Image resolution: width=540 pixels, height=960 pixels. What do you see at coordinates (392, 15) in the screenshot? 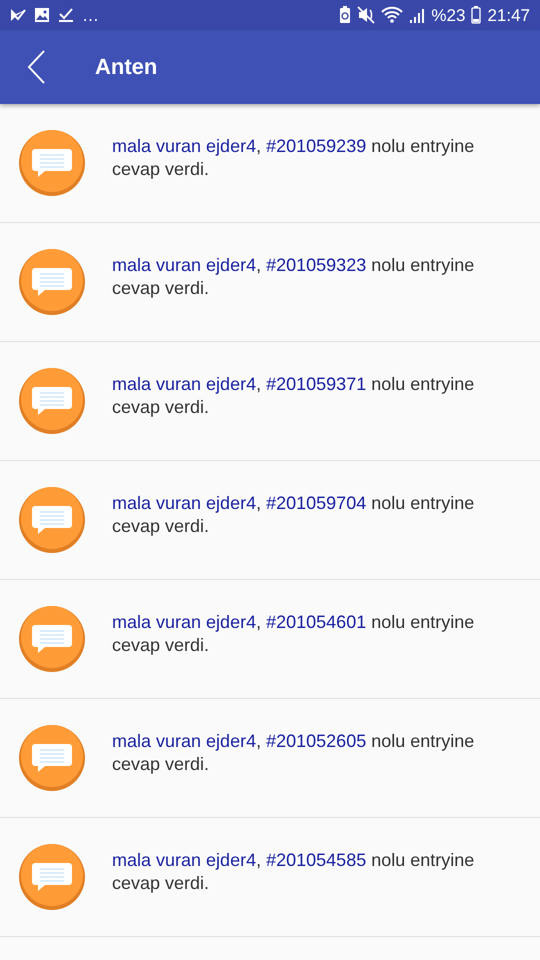
I see `wifi-icon` at bounding box center [392, 15].